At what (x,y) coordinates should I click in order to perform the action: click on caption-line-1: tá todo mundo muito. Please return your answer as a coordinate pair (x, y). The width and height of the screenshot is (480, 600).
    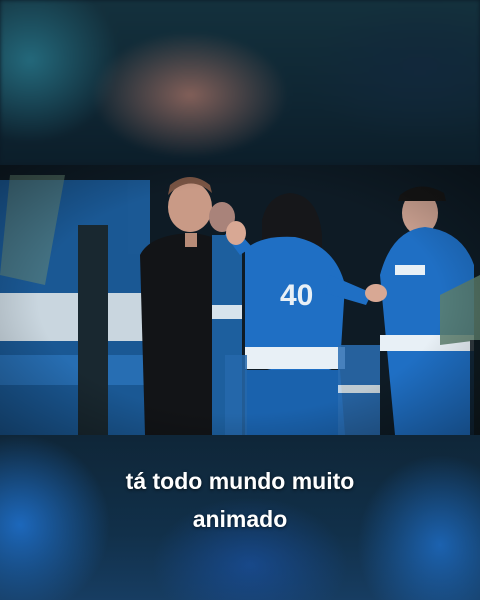
    Looking at the image, I should click on (240, 481).